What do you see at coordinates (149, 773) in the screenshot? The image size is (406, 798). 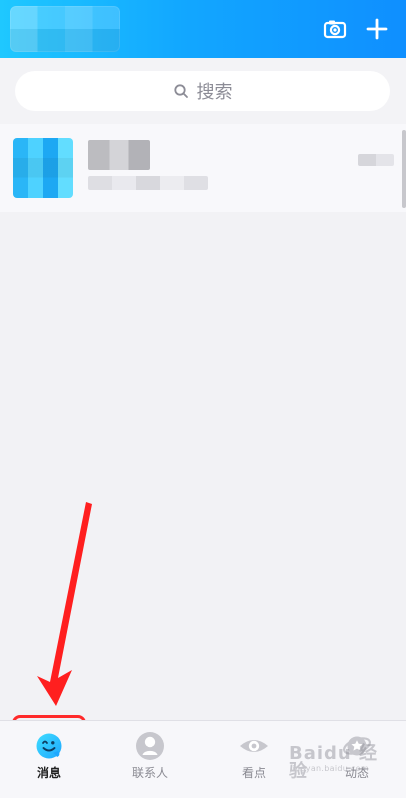 I see `tab-contacts-label: 联系人` at bounding box center [149, 773].